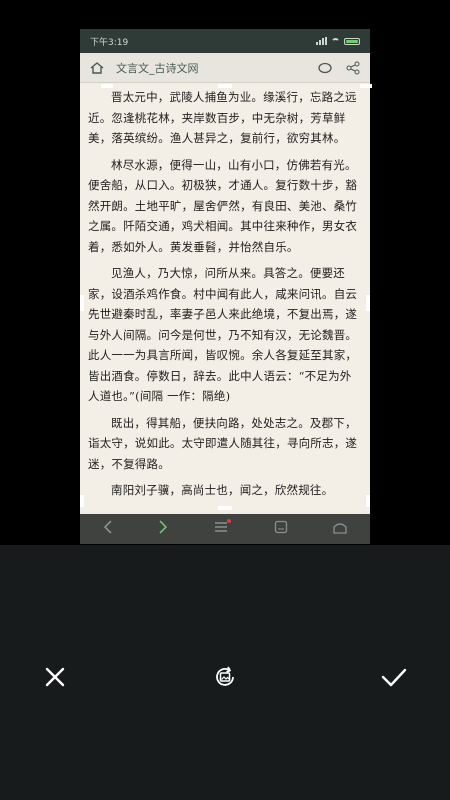  What do you see at coordinates (368, 303) in the screenshot?
I see `crop-handle-right-mid` at bounding box center [368, 303].